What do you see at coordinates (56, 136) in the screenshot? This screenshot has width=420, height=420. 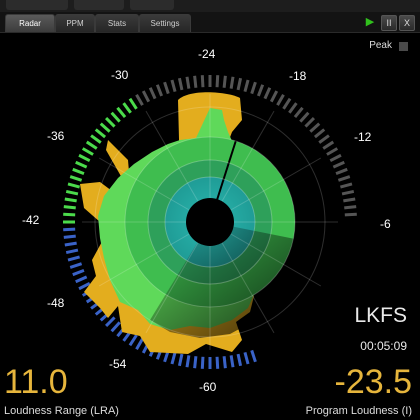 I see `scale-label: -36` at bounding box center [56, 136].